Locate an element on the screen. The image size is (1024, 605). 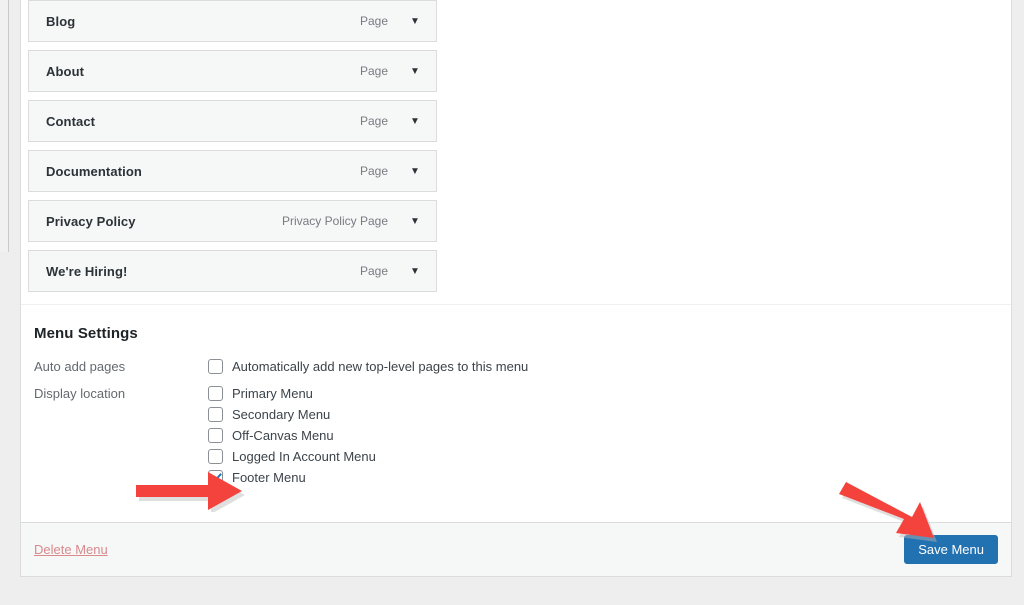
save-menu-button: Save Menu is located at coordinates (951, 549).